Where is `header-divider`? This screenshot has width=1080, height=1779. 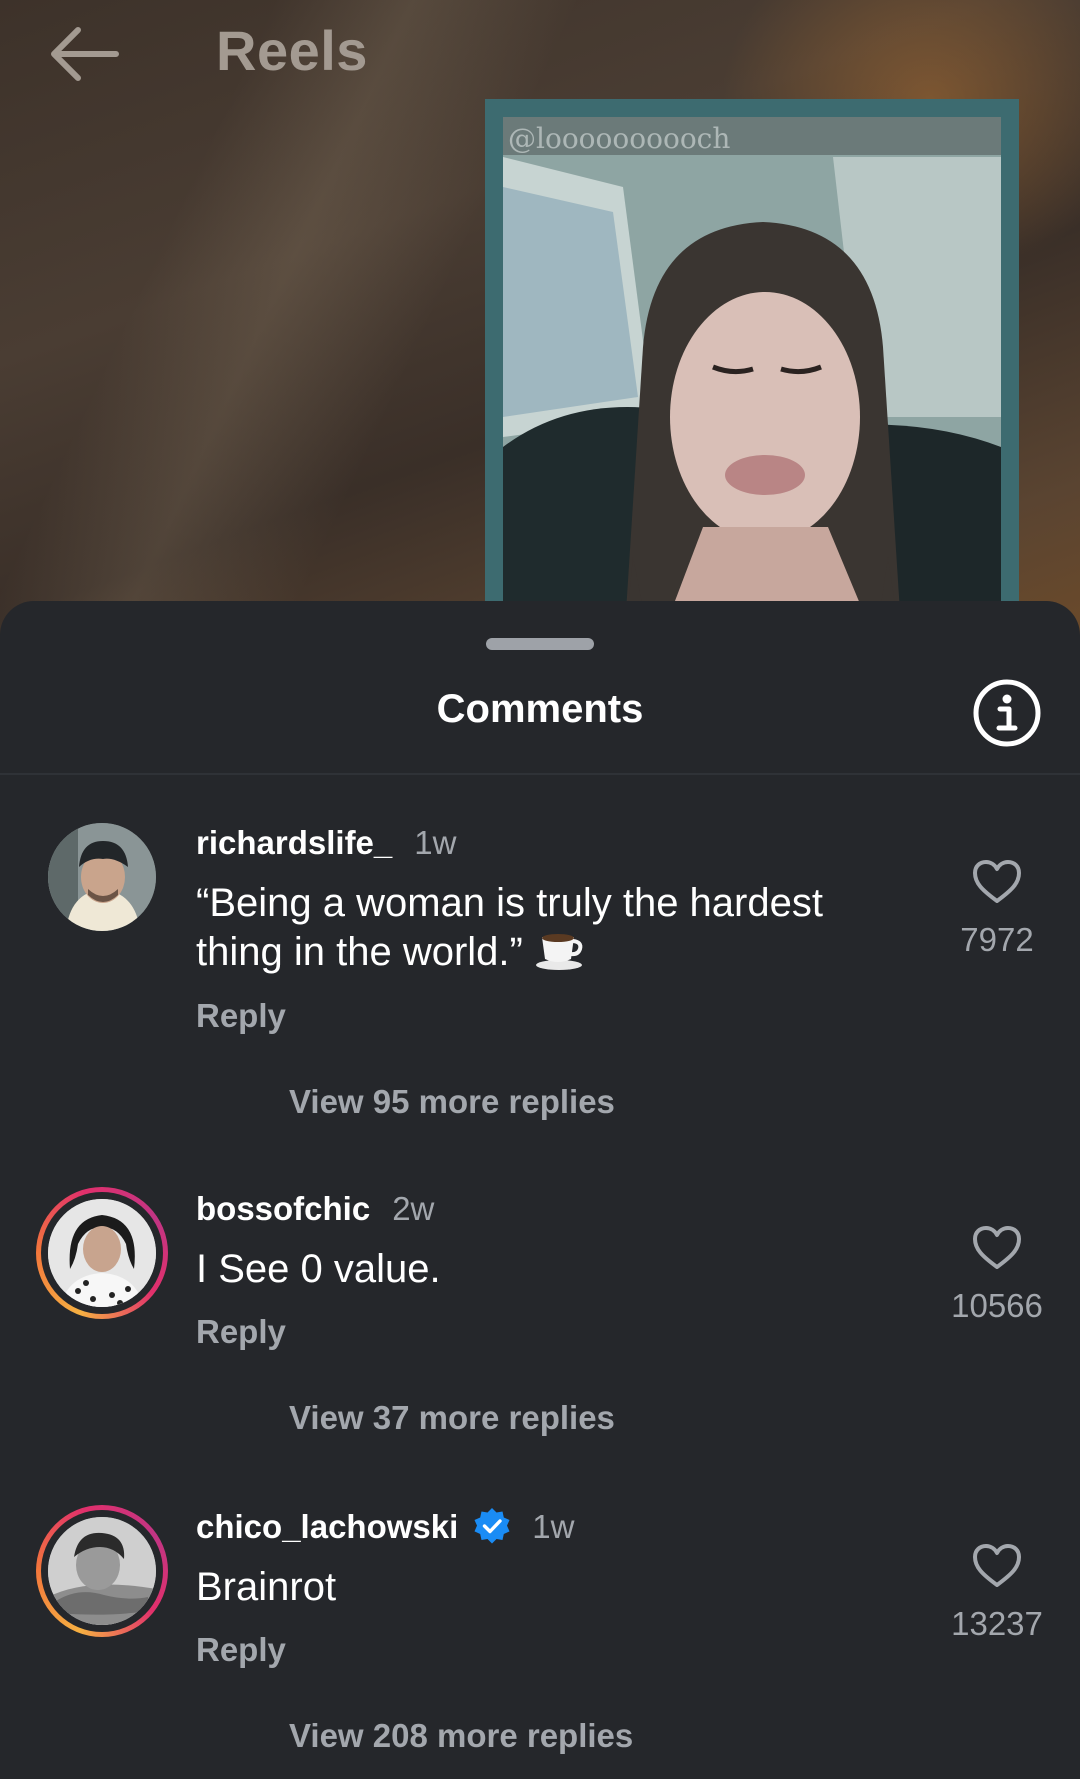 header-divider is located at coordinates (540, 774).